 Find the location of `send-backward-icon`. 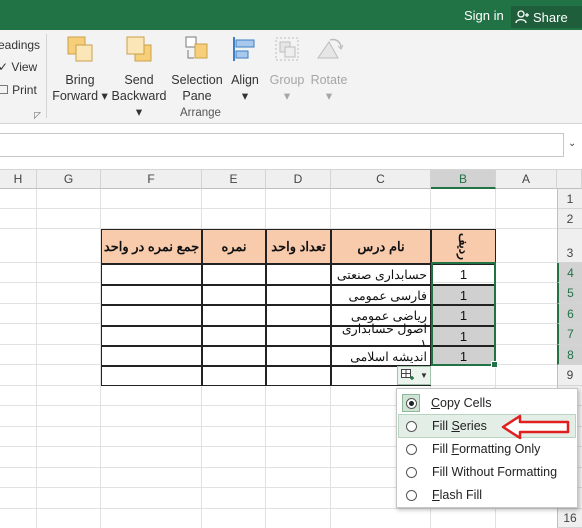

send-backward-icon is located at coordinates (139, 49).